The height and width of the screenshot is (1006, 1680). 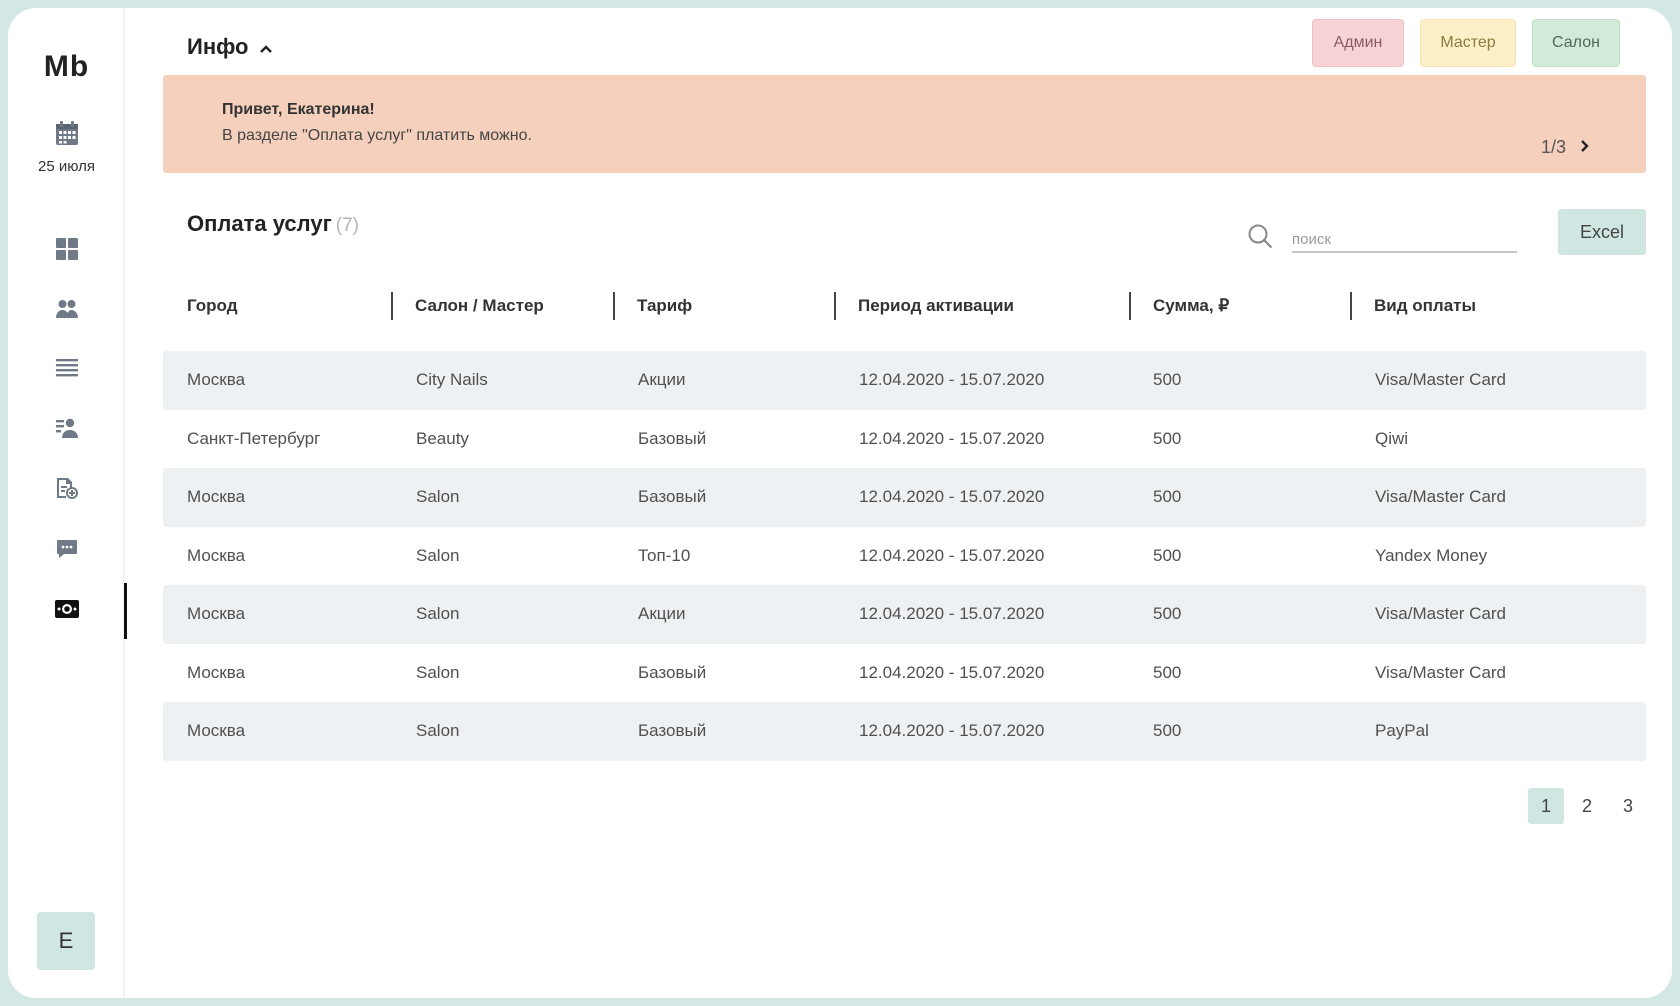 What do you see at coordinates (1260, 238) in the screenshot?
I see `search-icon` at bounding box center [1260, 238].